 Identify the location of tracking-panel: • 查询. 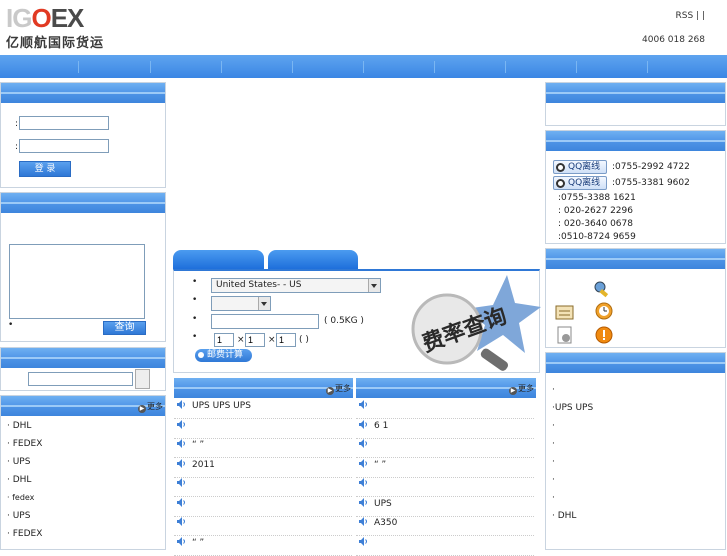
(83, 267).